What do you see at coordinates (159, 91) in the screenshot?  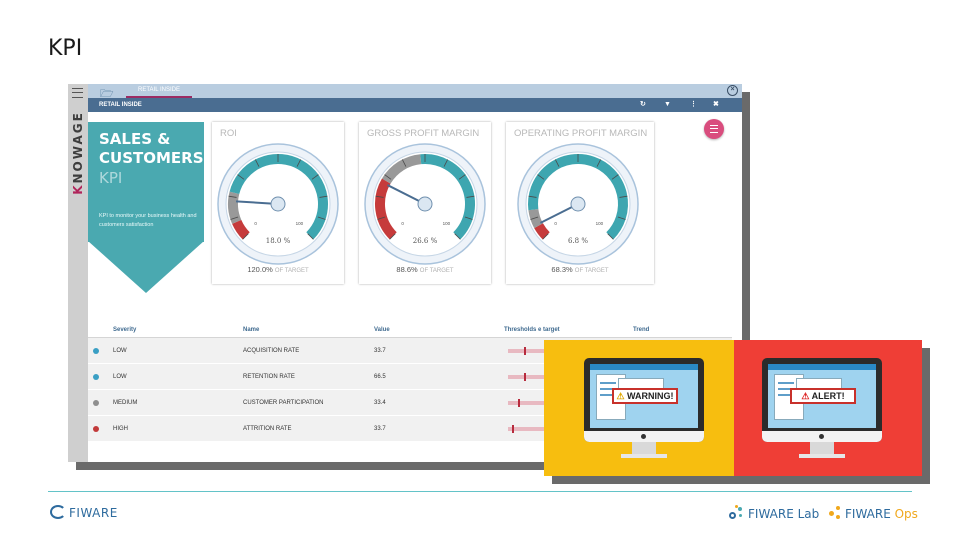 I see `tab-retail-inside: RETAIL INSIDE` at bounding box center [159, 91].